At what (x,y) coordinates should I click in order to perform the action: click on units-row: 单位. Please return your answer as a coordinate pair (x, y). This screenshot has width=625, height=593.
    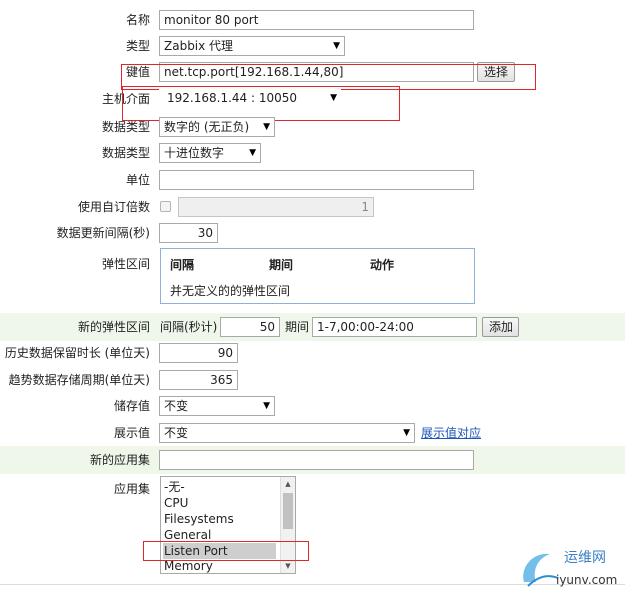
    Looking at the image, I should click on (312, 180).